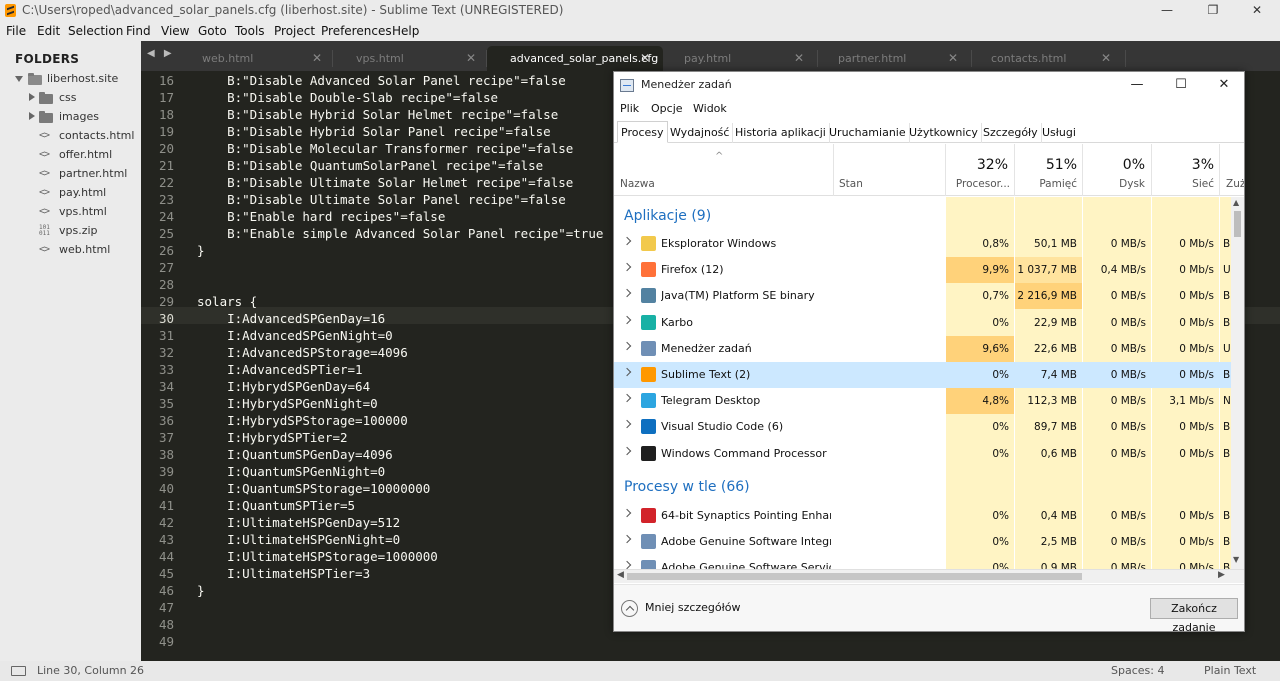 This screenshot has height=681, width=1280. Describe the element at coordinates (585, 58) in the screenshot. I see `tab-advanced-solar-panels: advanced_solar_panels.cfg ✕` at that location.